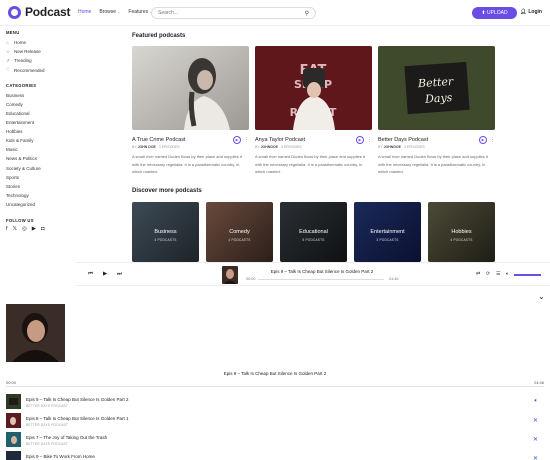 The width and height of the screenshot is (550, 460). What do you see at coordinates (27, 52) in the screenshot?
I see `sidebar-item-label: New Release` at bounding box center [27, 52].